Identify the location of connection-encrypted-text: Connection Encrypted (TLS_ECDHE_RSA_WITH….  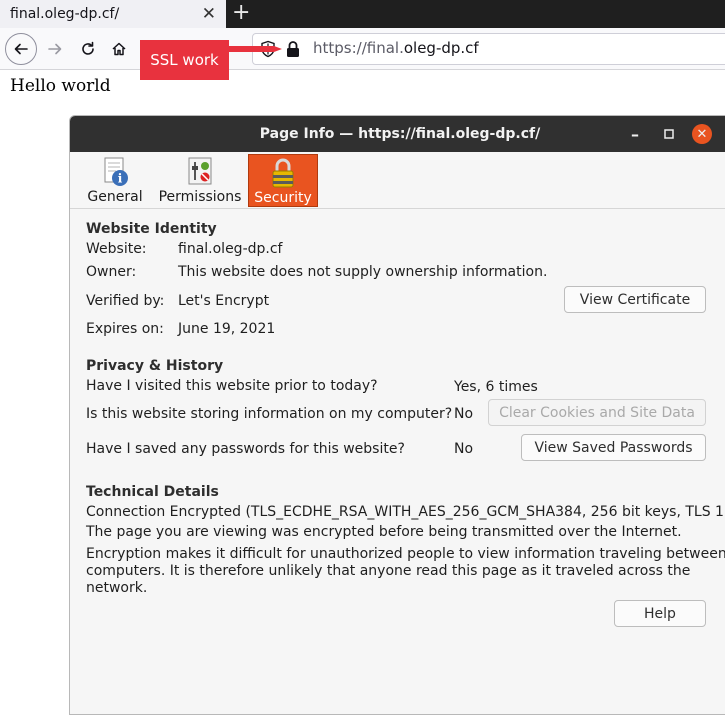
(405, 512).